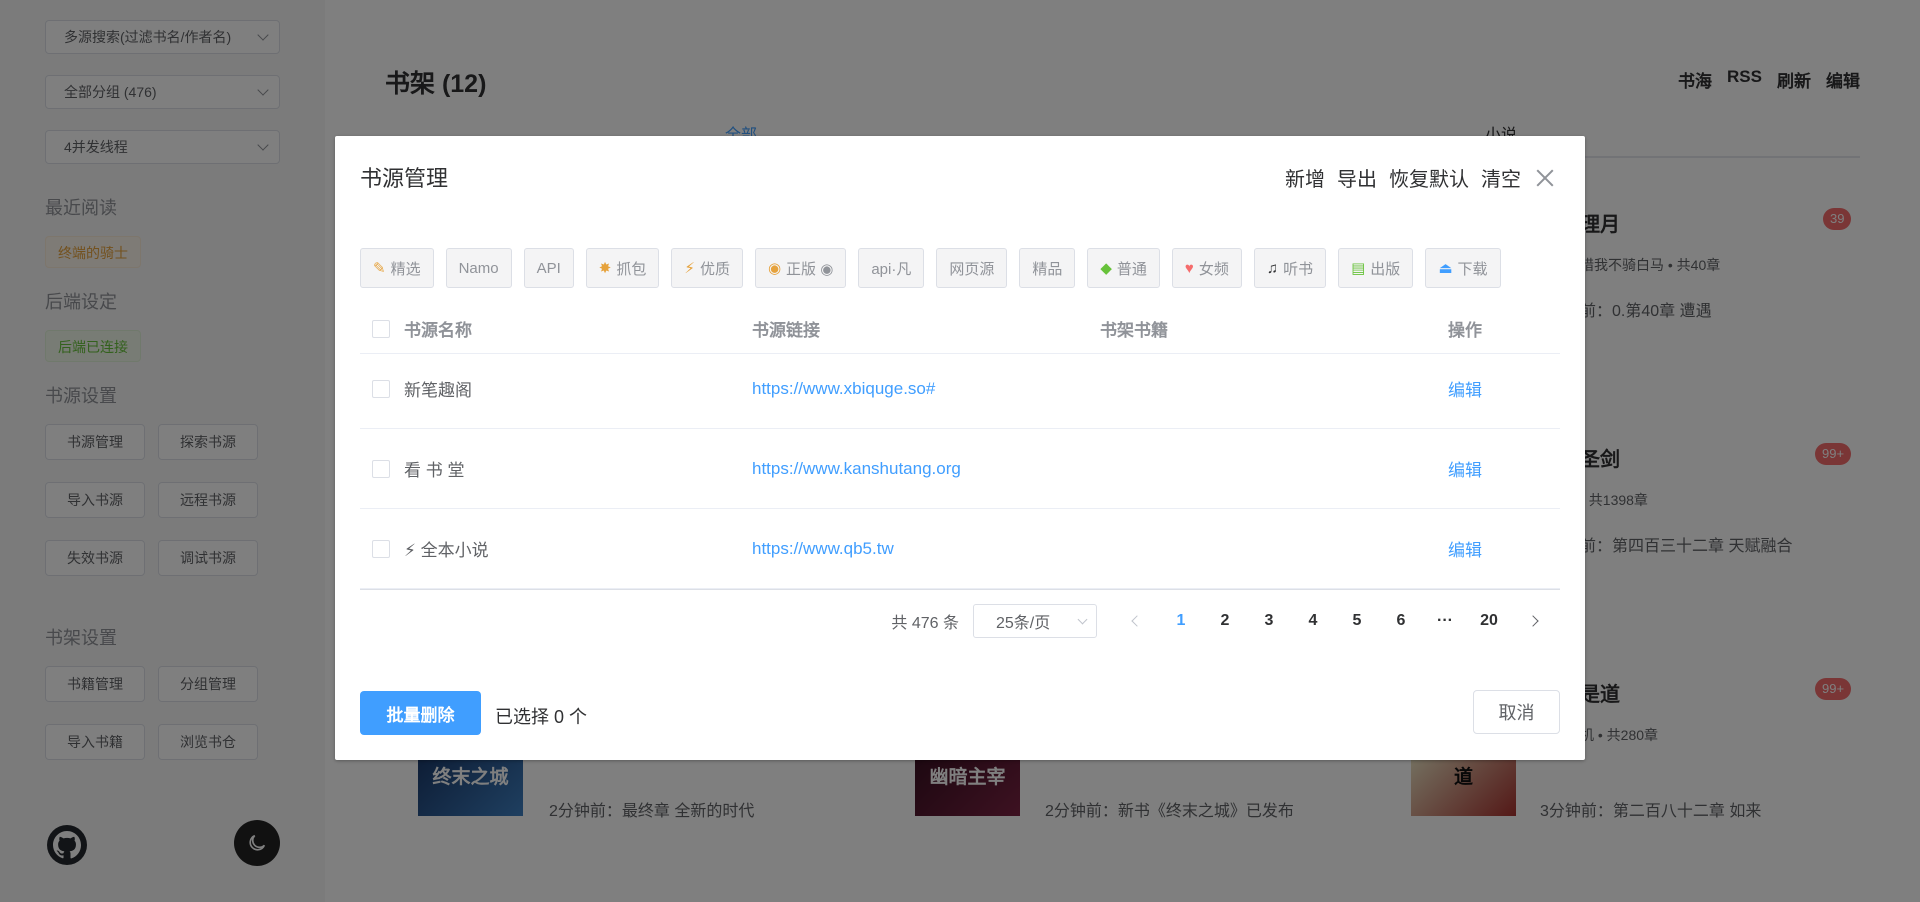 This screenshot has height=902, width=1920. Describe the element at coordinates (926, 549) in the screenshot. I see `source-url: https://www.qb5.tw` at that location.